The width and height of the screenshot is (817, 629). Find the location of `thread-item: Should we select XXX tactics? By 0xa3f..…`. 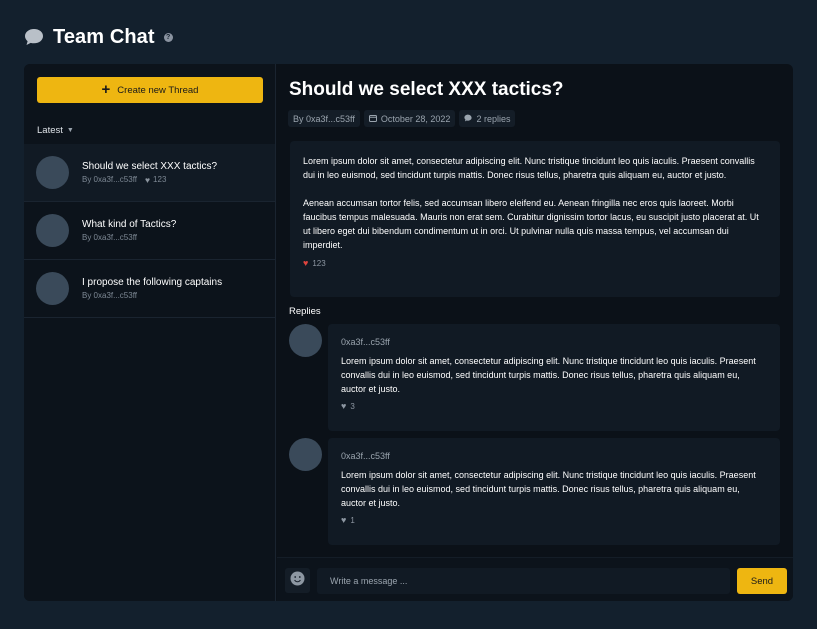

thread-item: Should we select XXX tactics? By 0xa3f..… is located at coordinates (149, 173).